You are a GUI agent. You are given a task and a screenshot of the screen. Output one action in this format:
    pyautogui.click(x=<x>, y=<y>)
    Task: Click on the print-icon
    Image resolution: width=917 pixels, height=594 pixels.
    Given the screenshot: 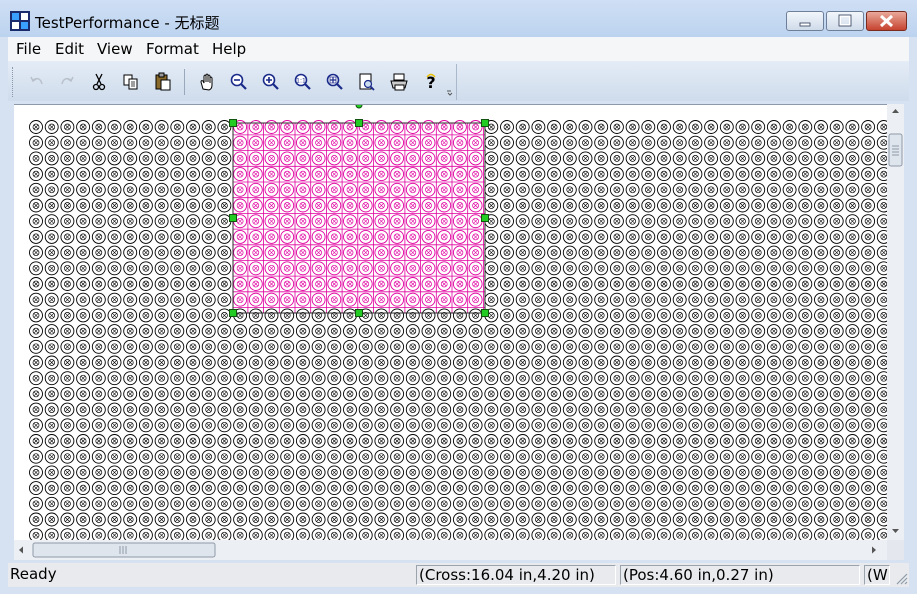 What is the action you would take?
    pyautogui.click(x=399, y=82)
    